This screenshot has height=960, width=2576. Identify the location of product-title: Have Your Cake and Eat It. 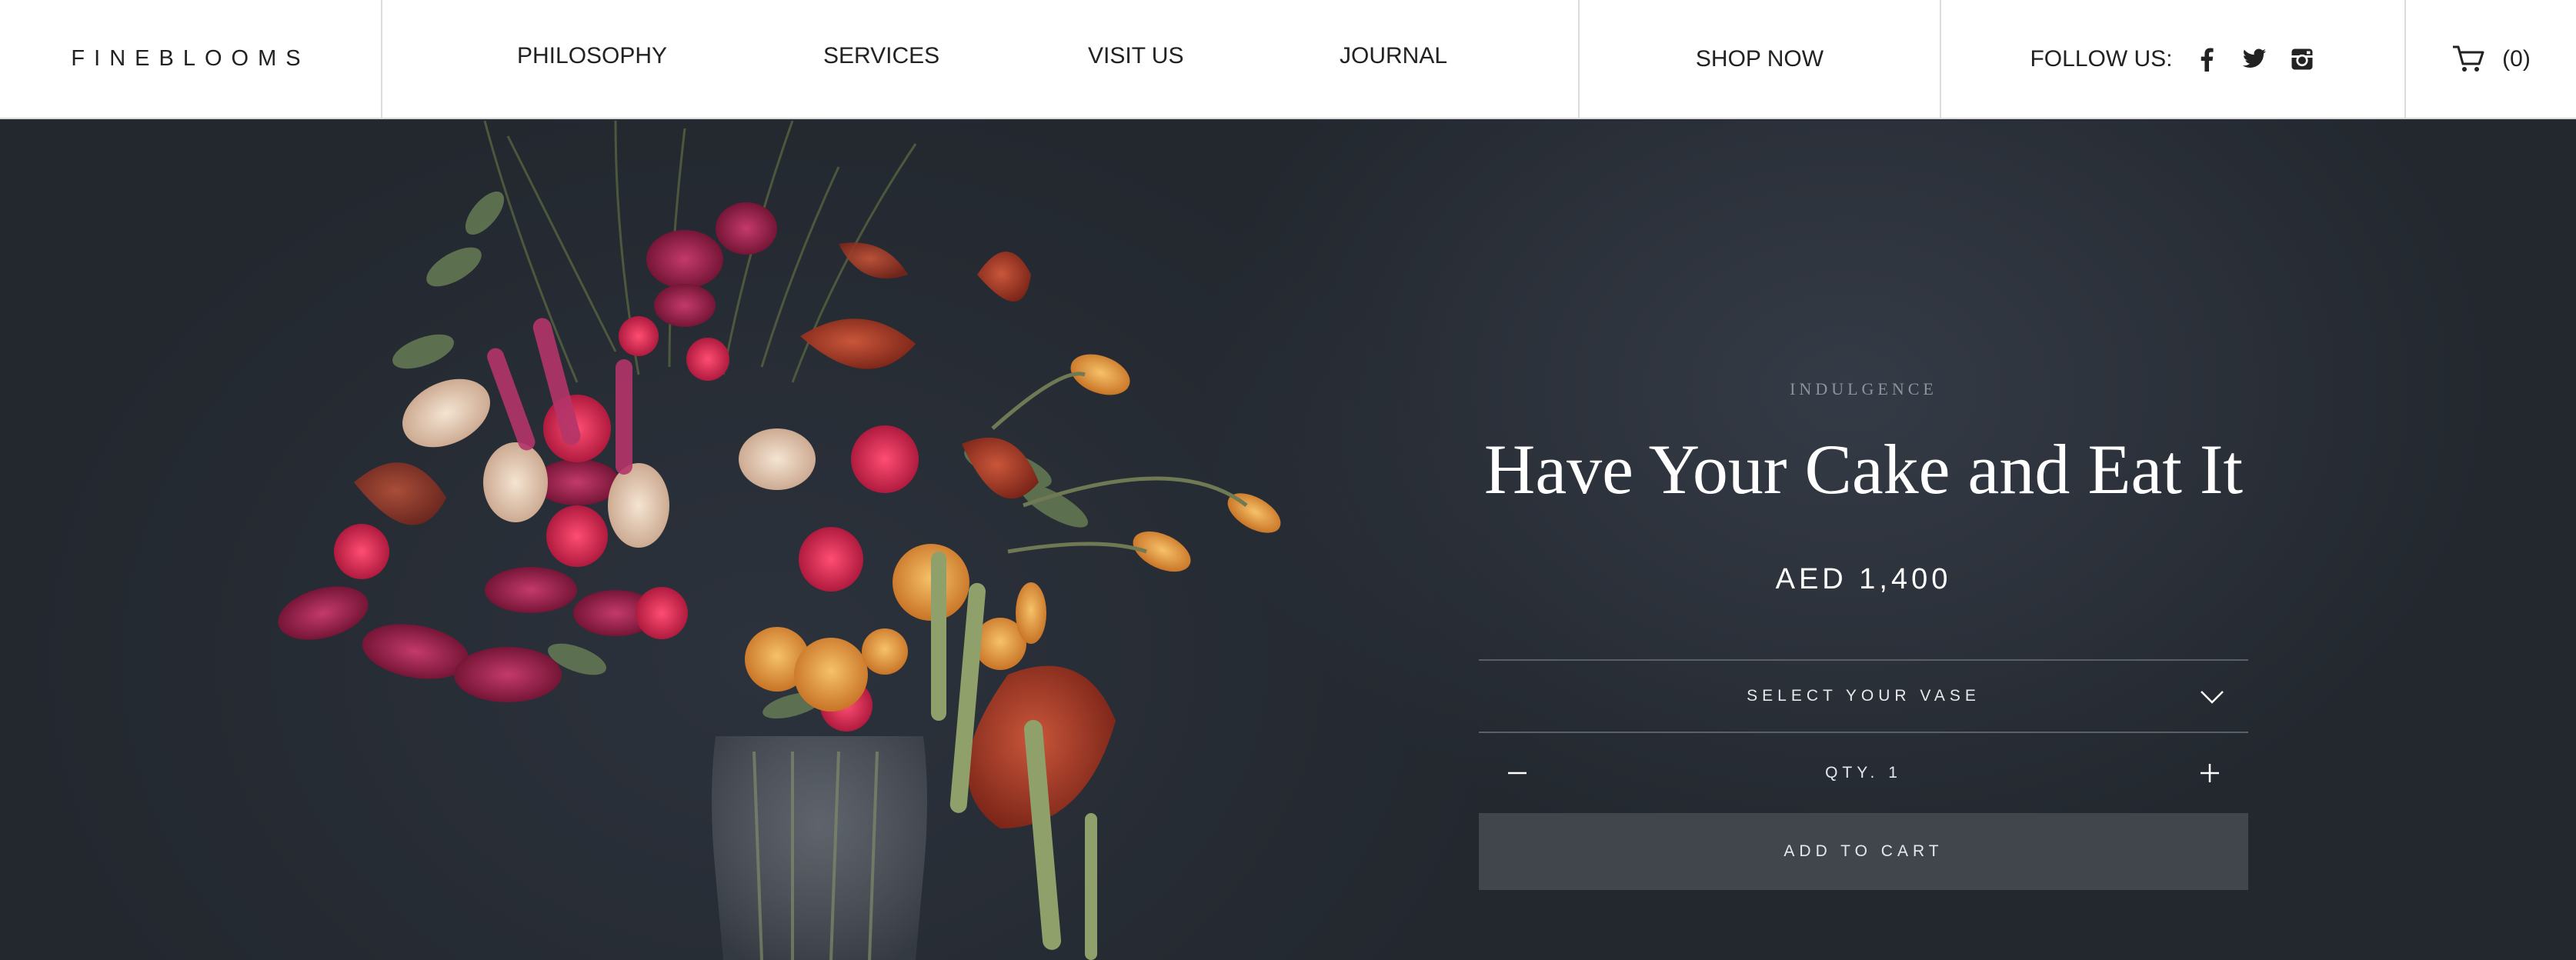
(1864, 469).